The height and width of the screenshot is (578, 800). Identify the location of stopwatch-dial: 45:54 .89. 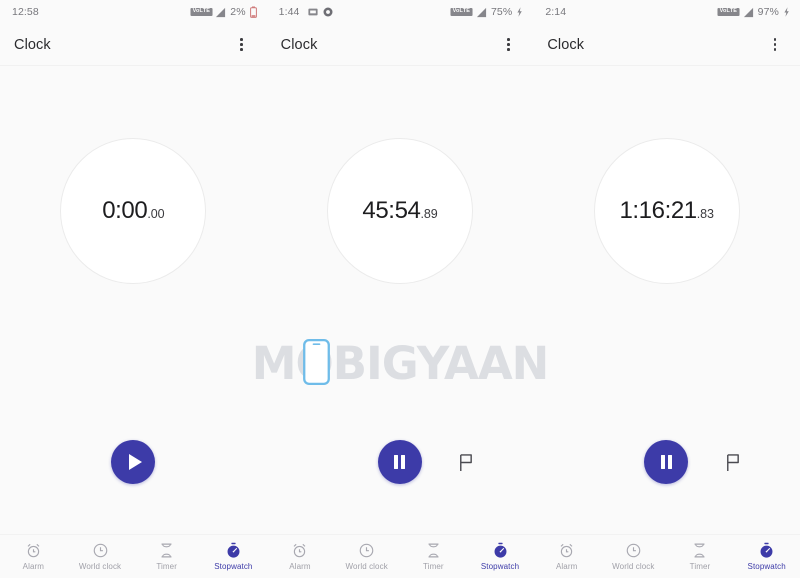
(399, 211).